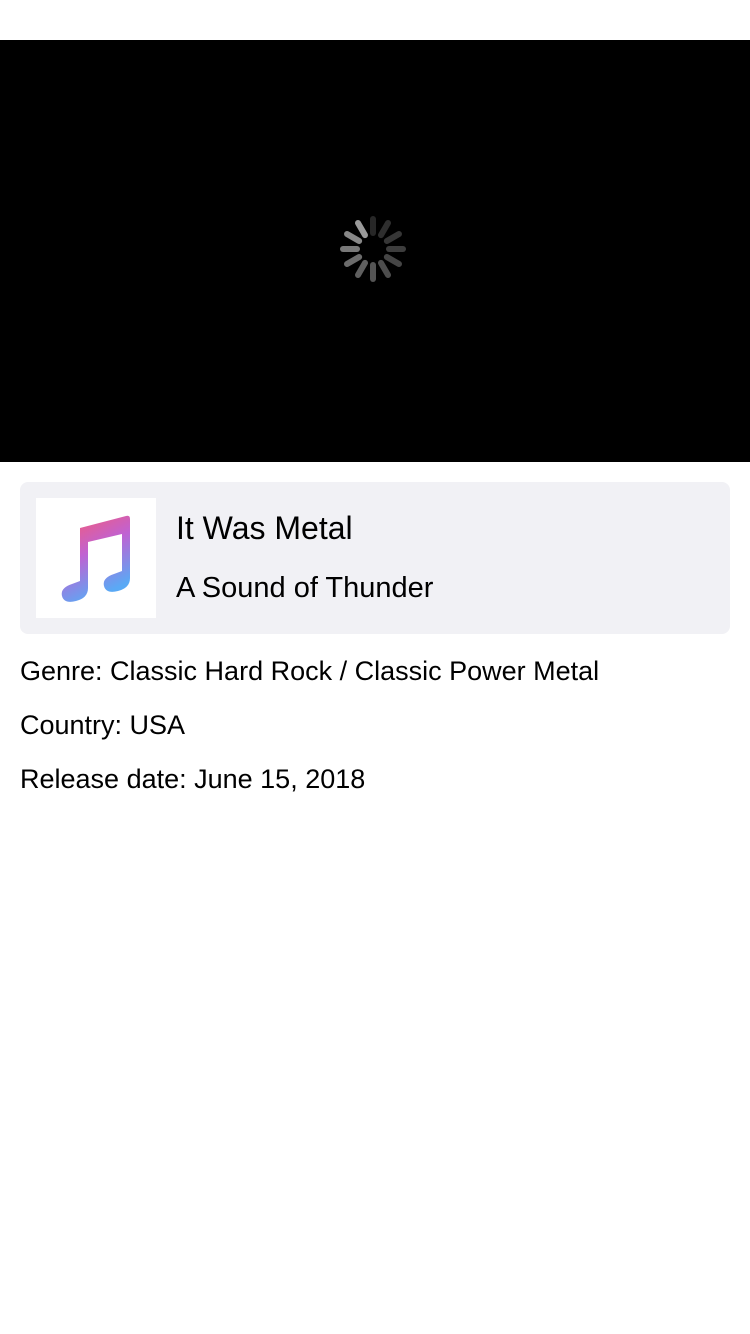  What do you see at coordinates (305, 588) in the screenshot?
I see `track-artist: A Sound of Thunder` at bounding box center [305, 588].